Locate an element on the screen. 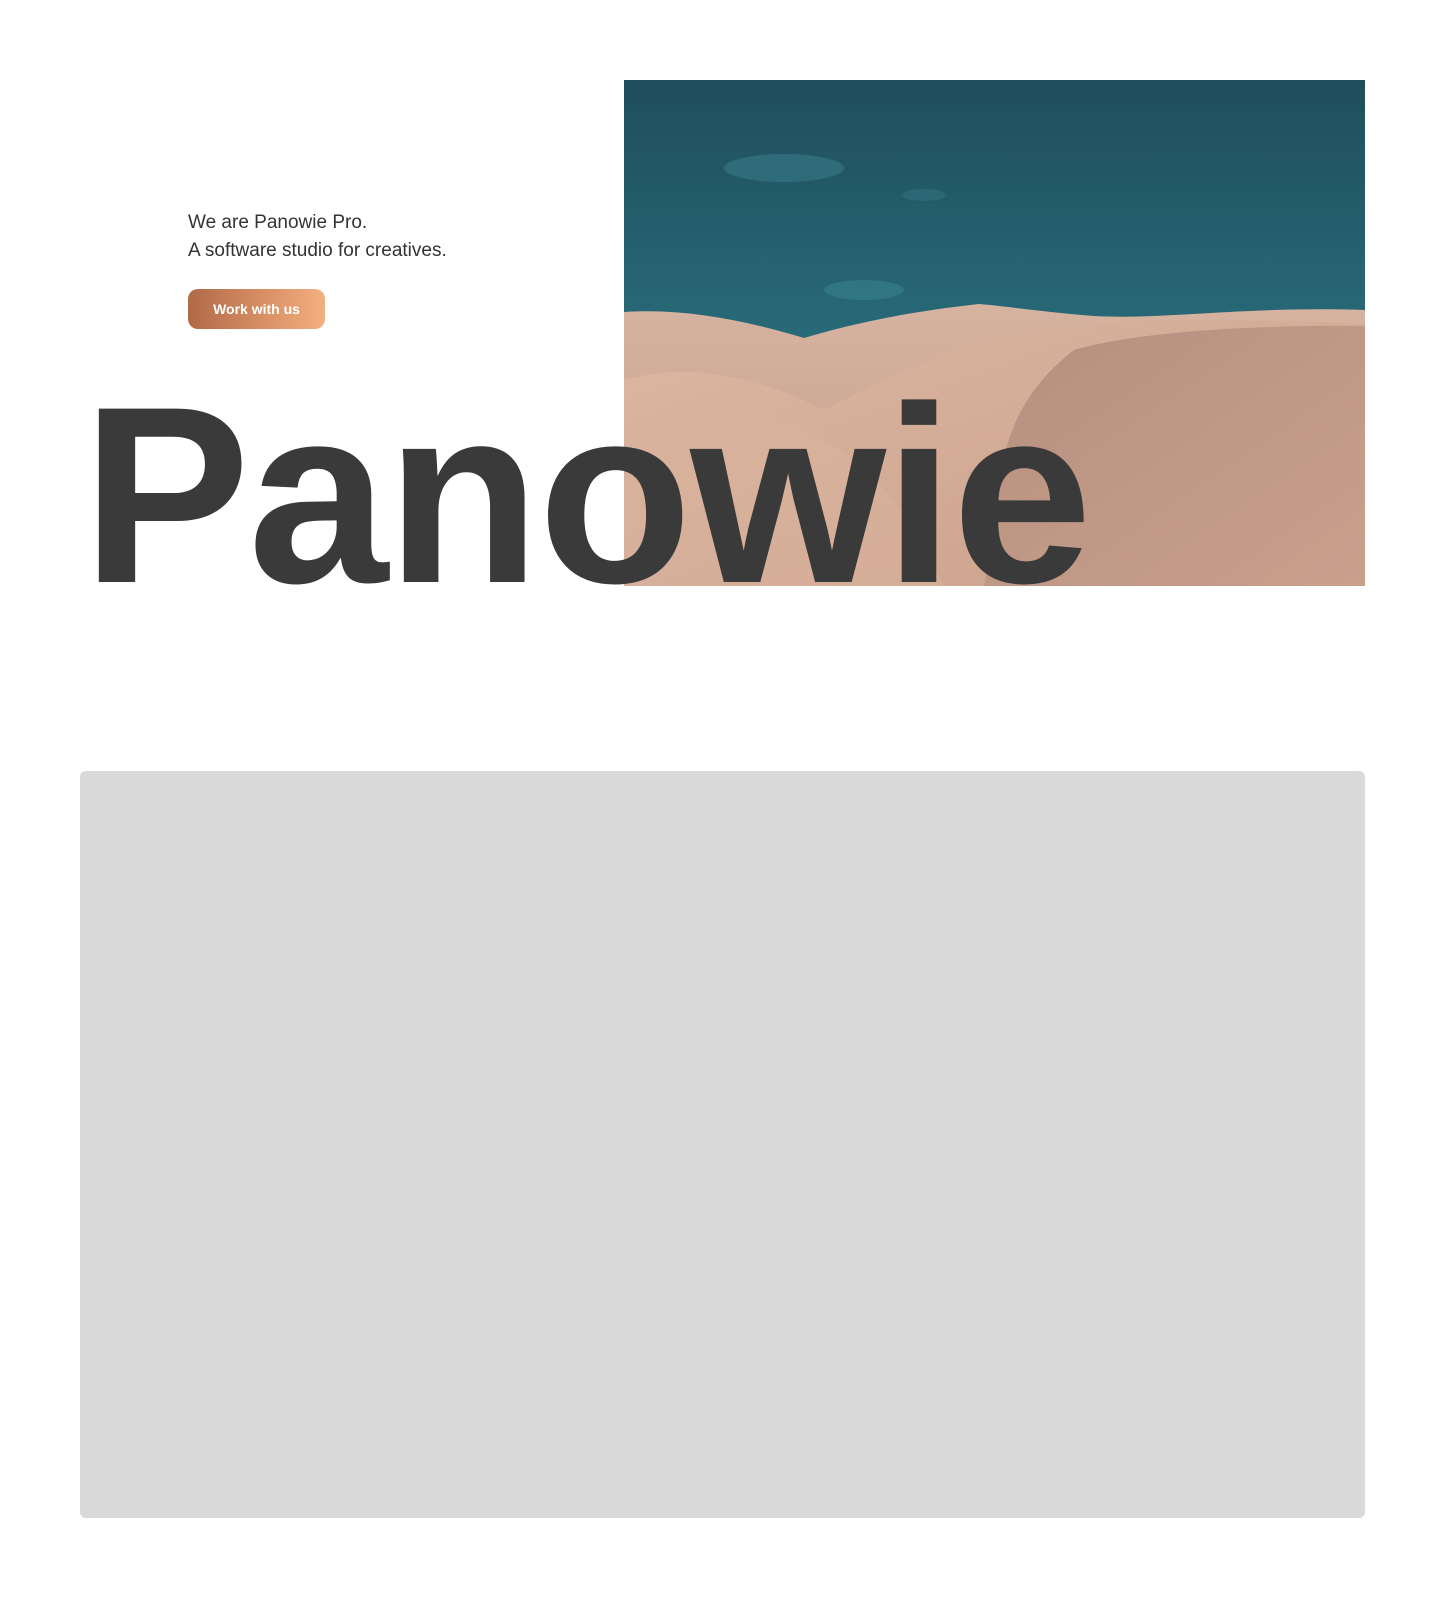 Image resolution: width=1440 pixels, height=1616 pixels. tagline-line-2: A software studio for creatives. is located at coordinates (317, 250).